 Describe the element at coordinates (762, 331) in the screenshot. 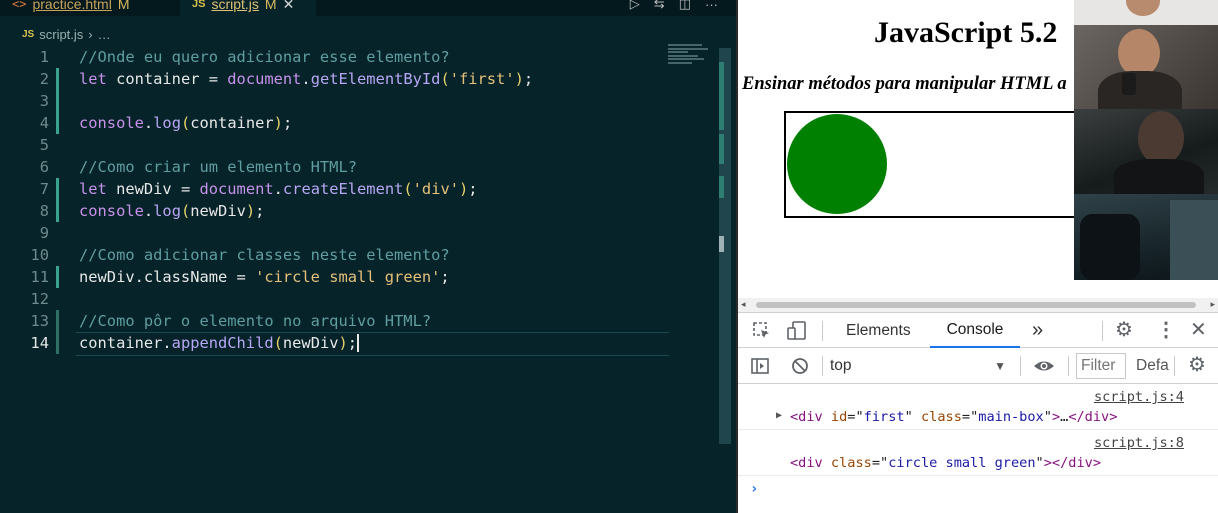

I see `inspect-element-icon` at that location.